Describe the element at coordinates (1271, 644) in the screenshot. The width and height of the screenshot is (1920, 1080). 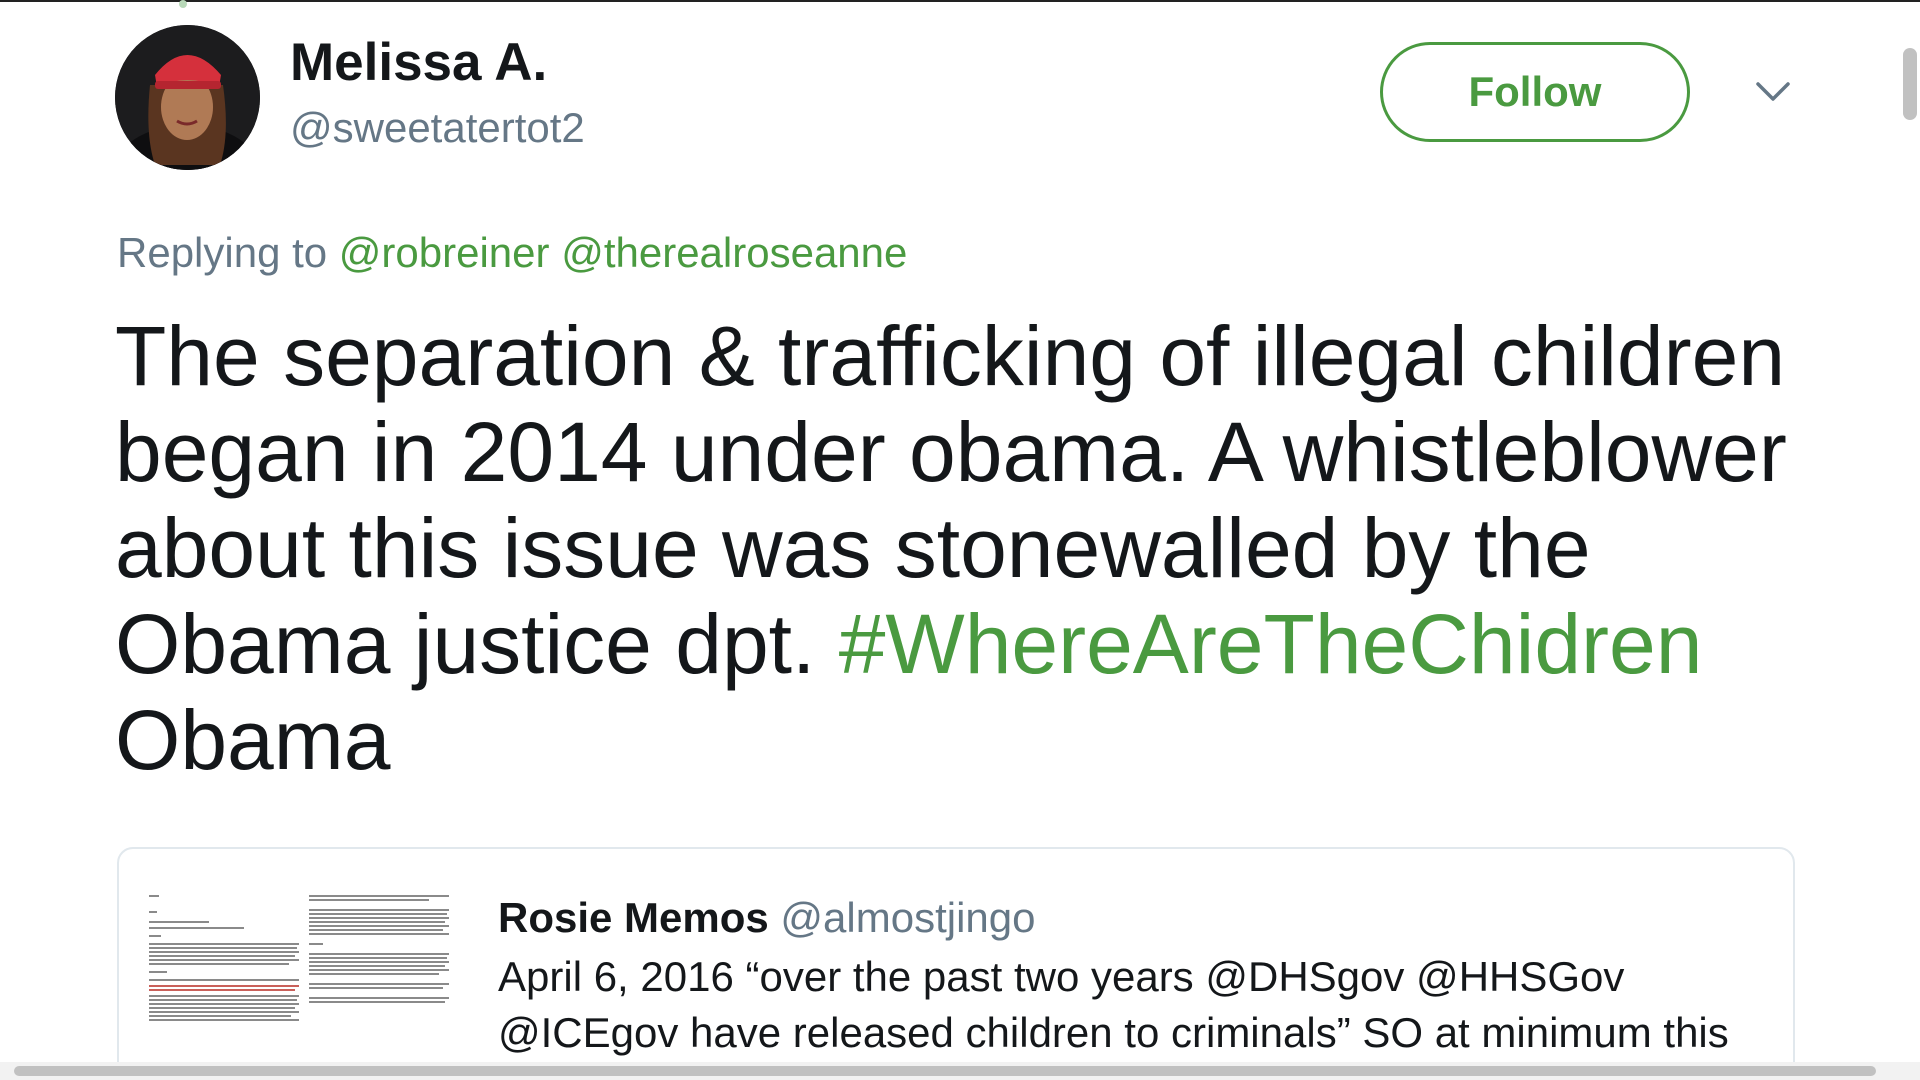
I see `tweet-hashtag: #WhereAreTheChidren` at that location.